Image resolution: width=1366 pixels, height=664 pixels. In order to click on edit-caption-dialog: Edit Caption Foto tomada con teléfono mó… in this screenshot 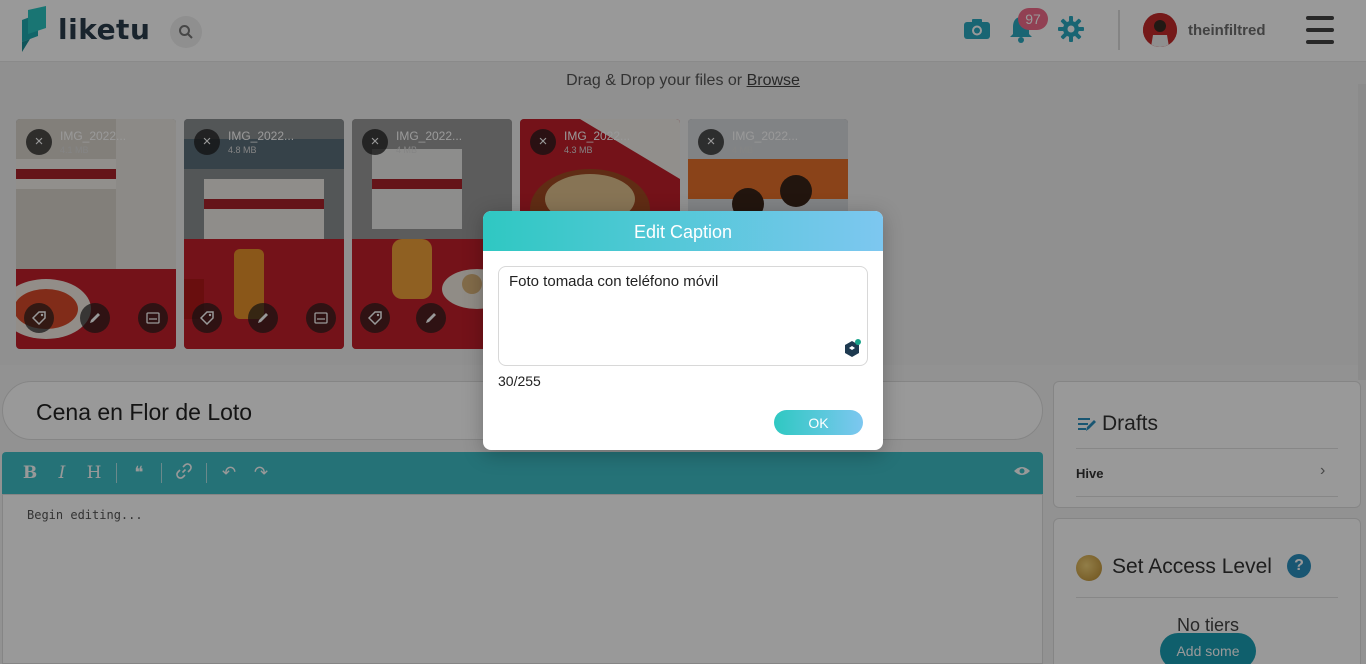, I will do `click(683, 330)`.